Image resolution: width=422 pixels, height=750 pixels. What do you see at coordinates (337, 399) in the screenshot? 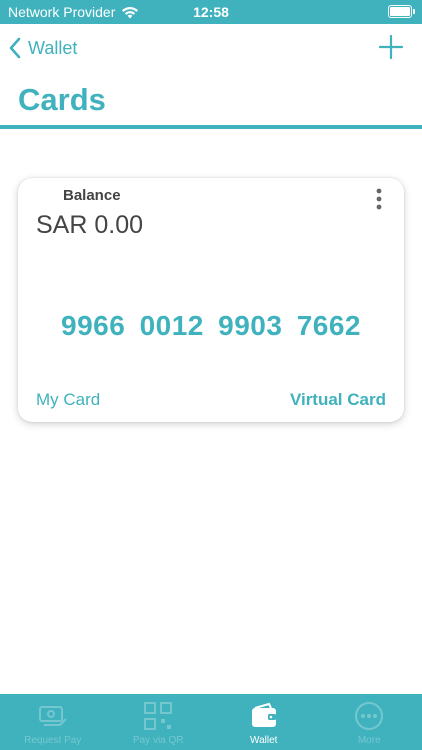
I see `card-type: Virtual Card` at bounding box center [337, 399].